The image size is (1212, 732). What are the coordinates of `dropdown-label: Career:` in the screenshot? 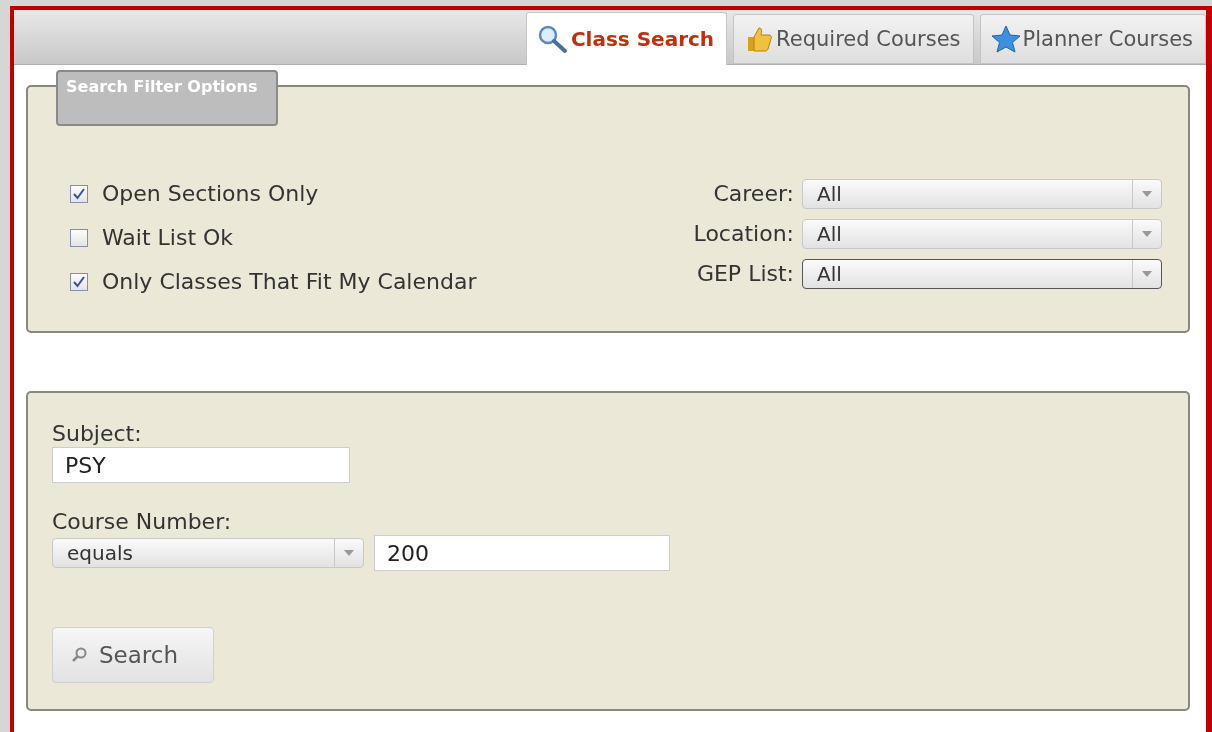 It's located at (753, 194).